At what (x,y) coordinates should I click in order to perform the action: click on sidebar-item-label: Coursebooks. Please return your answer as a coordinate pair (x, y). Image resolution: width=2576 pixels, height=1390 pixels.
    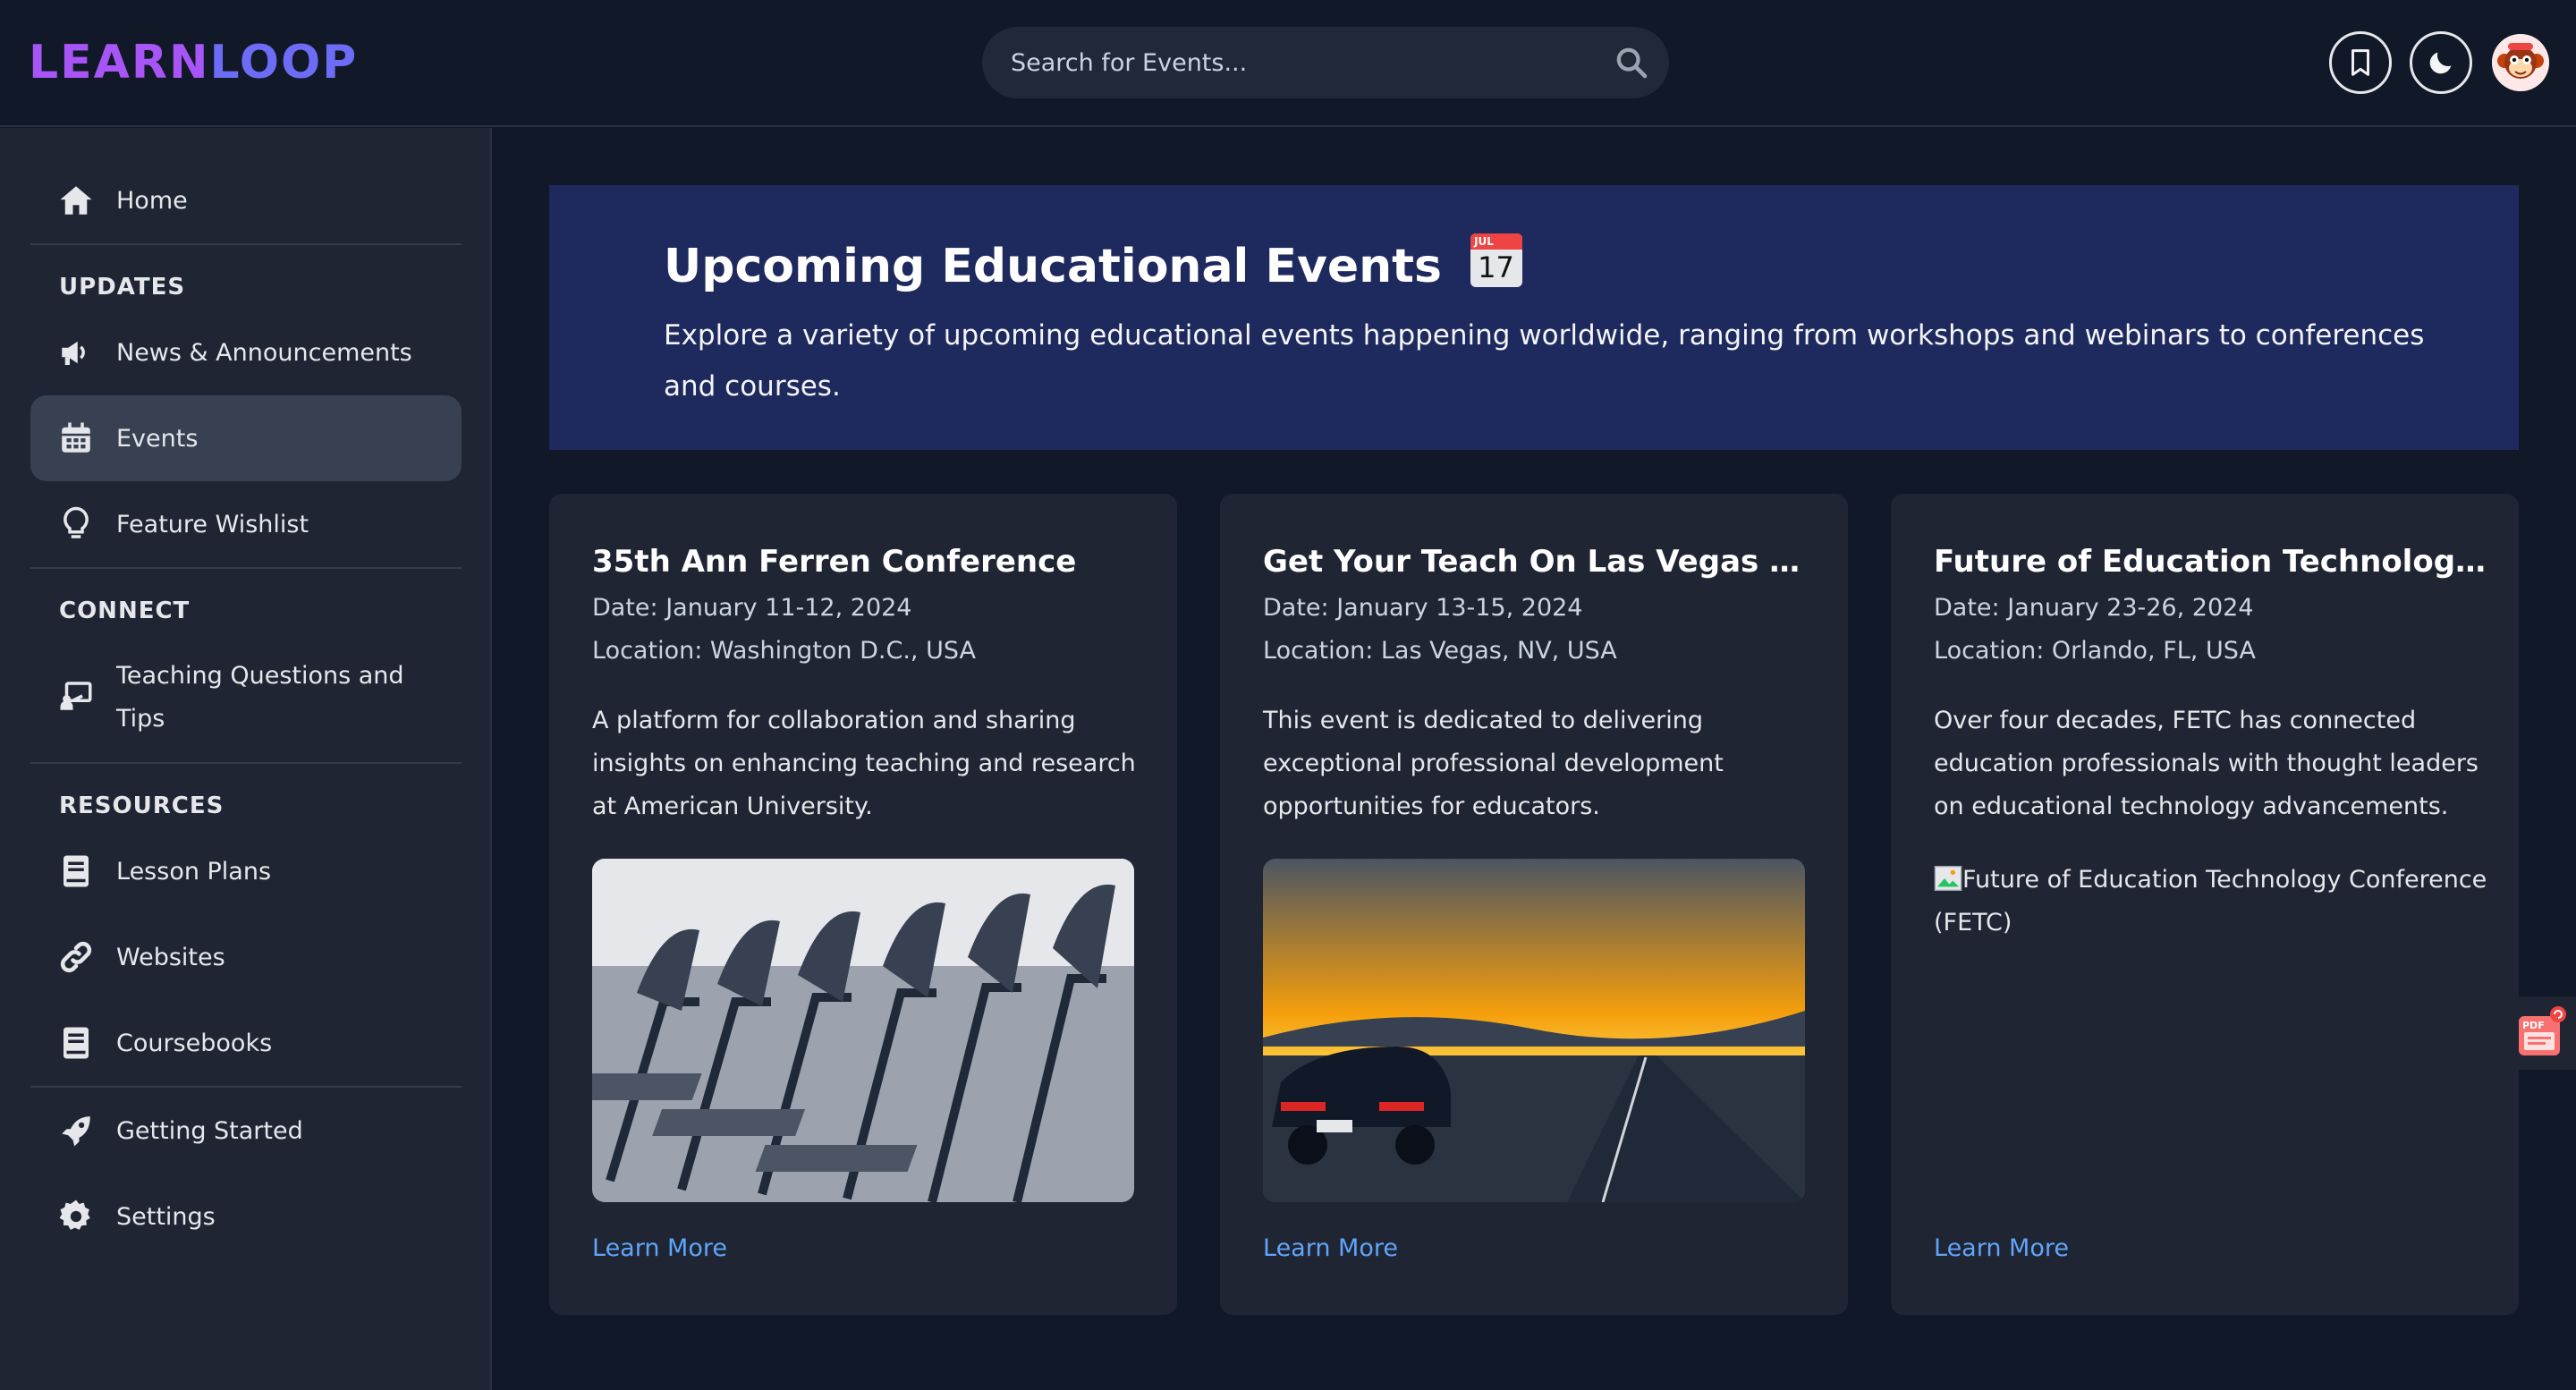
    Looking at the image, I should click on (194, 1043).